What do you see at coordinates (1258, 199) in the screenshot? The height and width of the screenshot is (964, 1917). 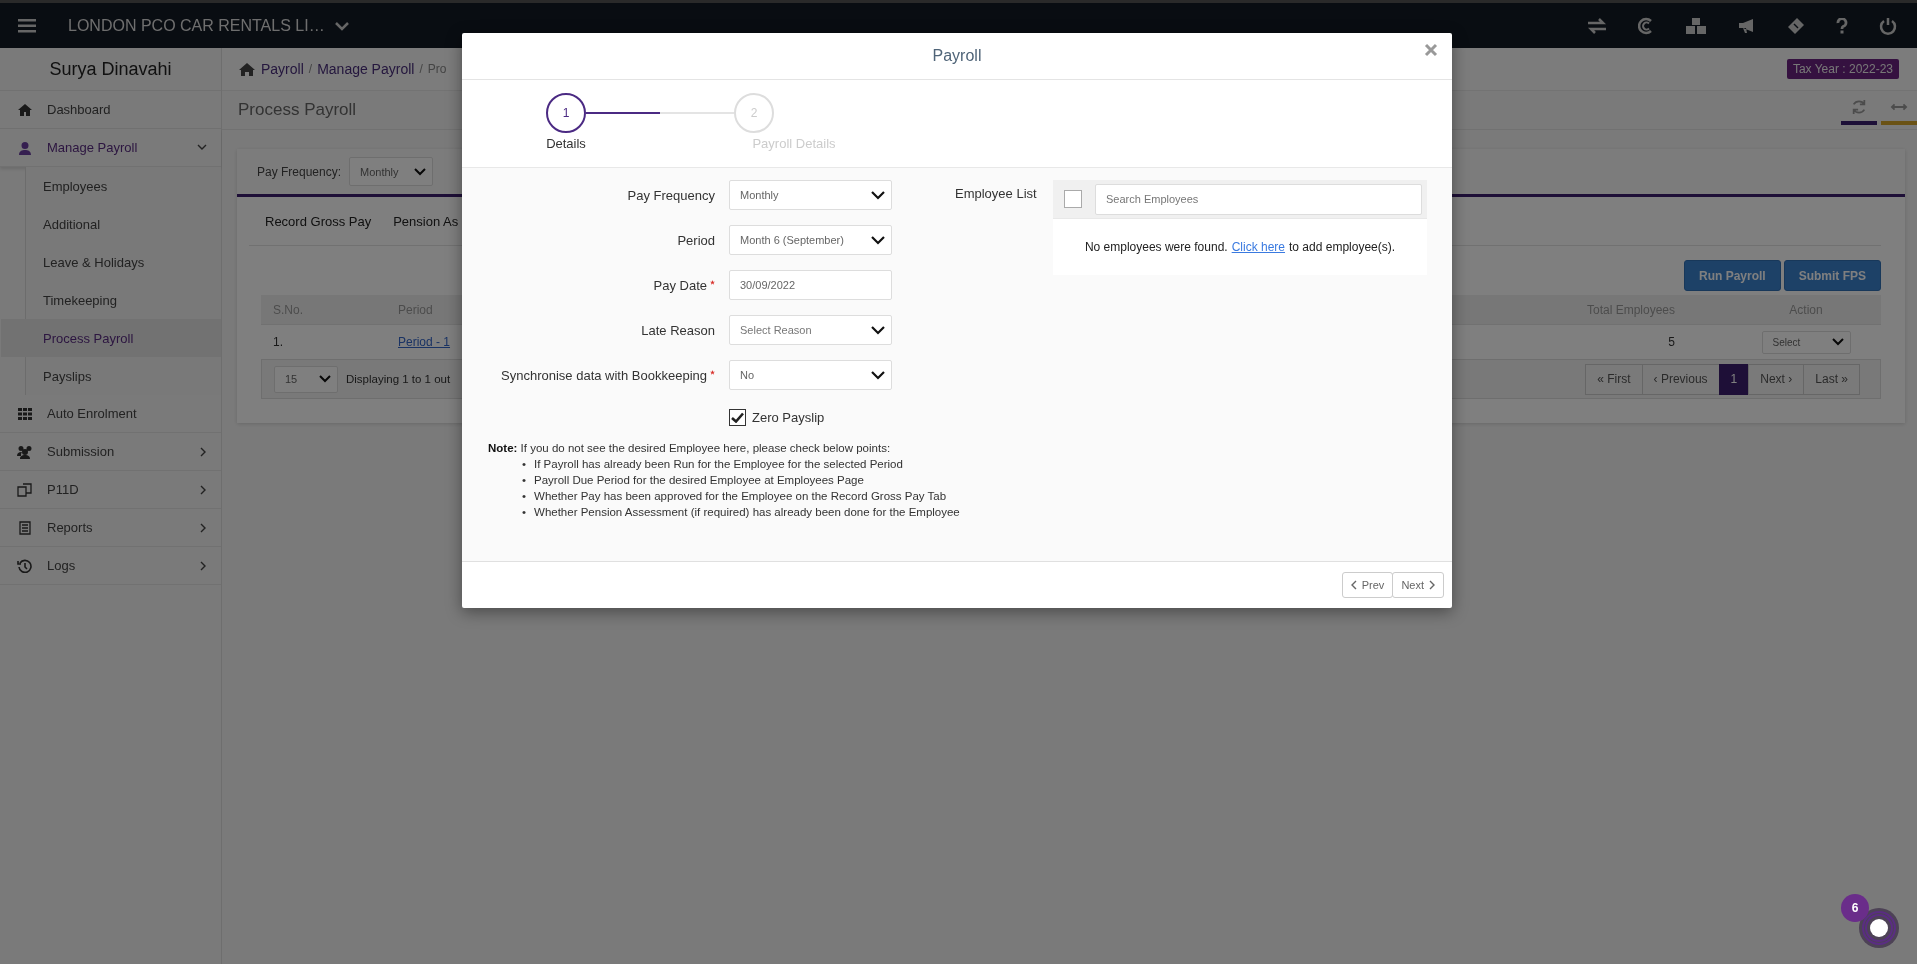 I see `search-field: Search Employees` at bounding box center [1258, 199].